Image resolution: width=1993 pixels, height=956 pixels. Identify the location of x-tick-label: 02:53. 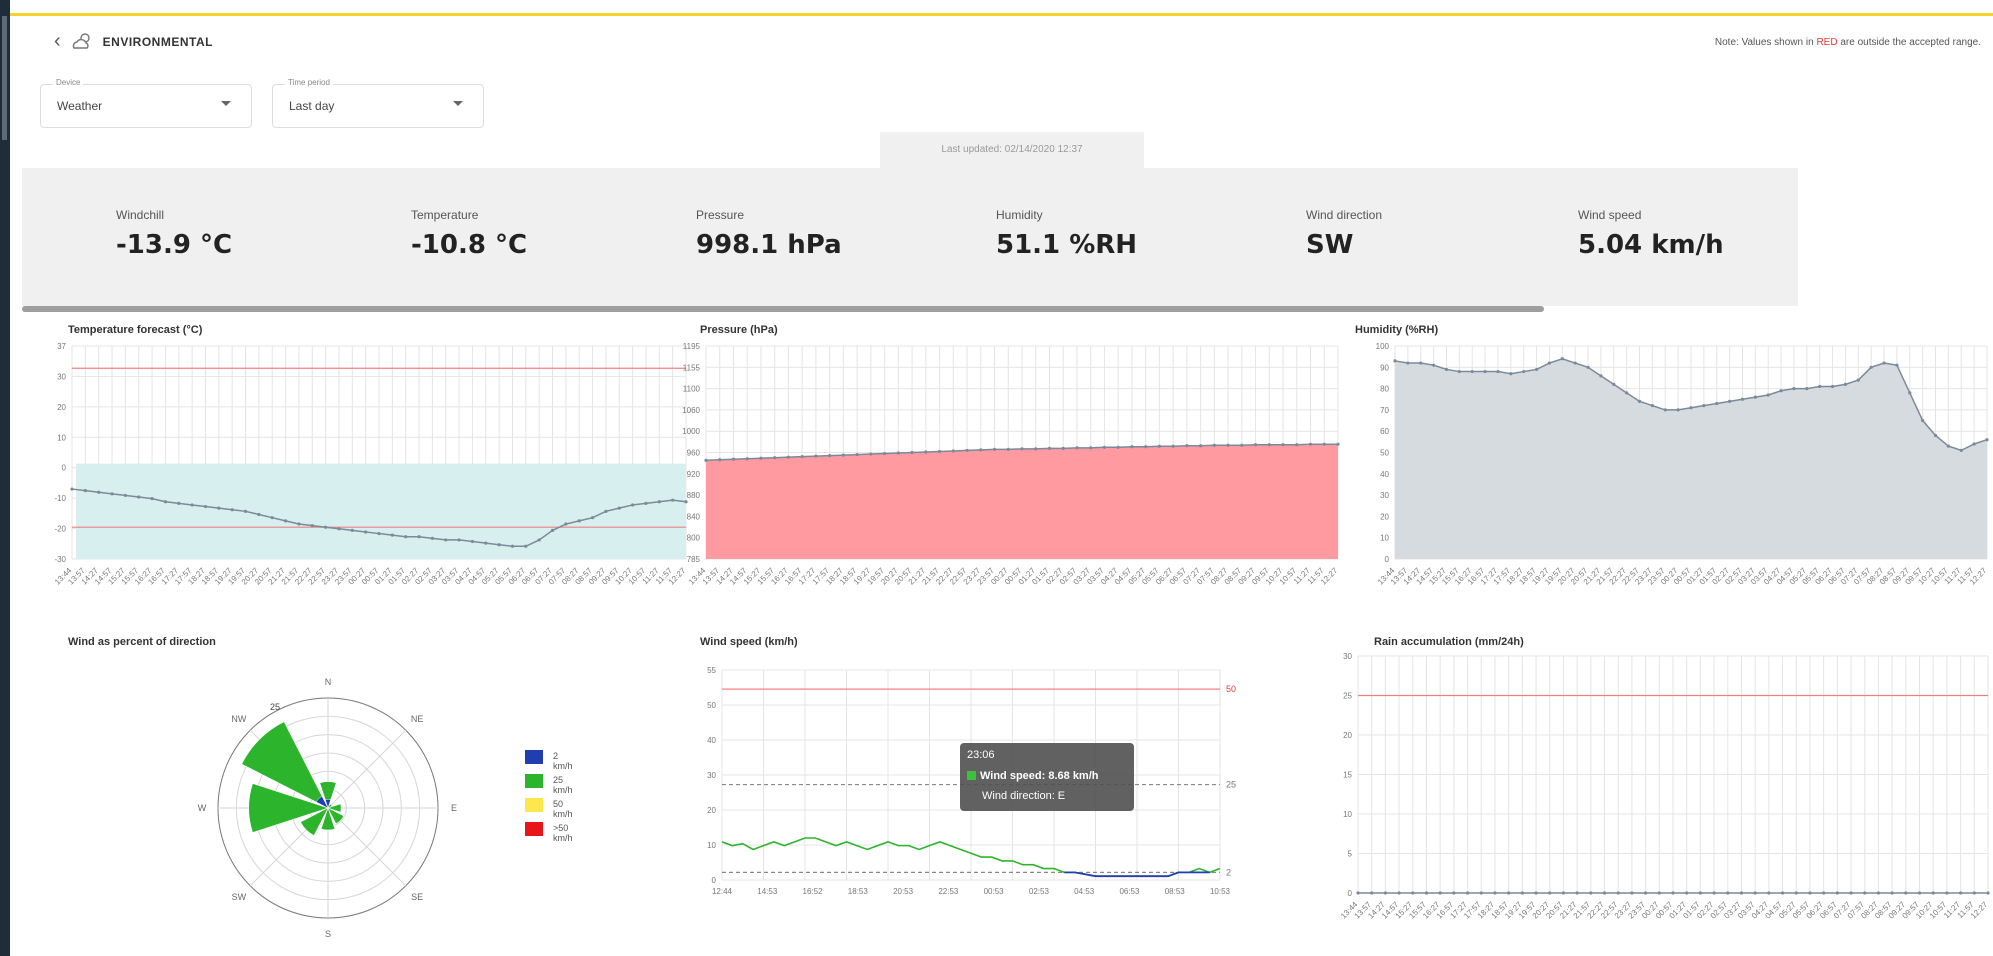
(1039, 891).